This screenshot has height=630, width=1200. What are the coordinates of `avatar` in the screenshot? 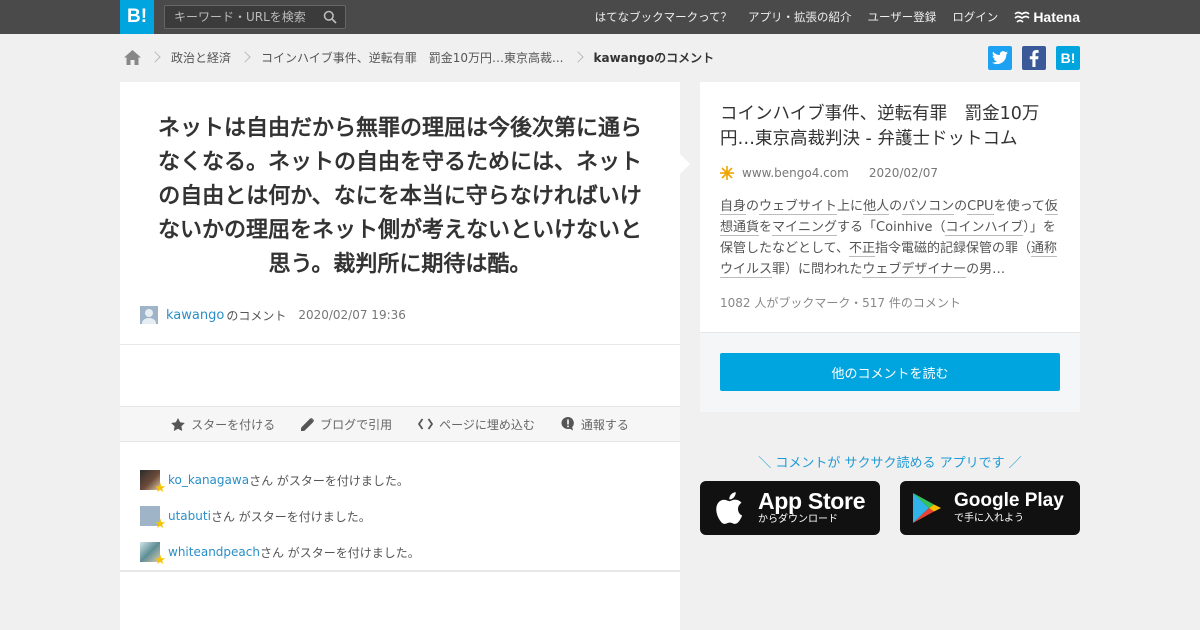 It's located at (149, 315).